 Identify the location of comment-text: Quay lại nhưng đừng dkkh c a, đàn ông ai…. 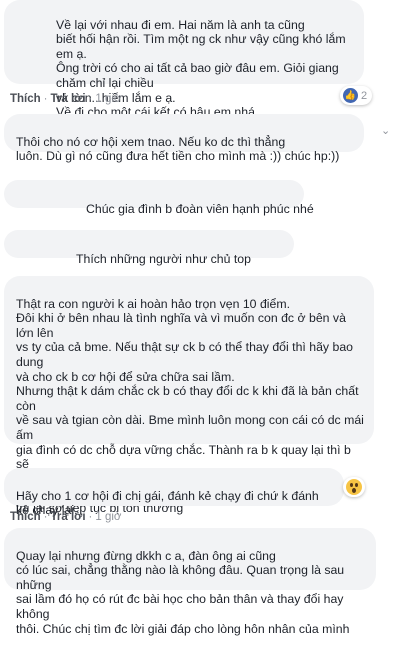
(183, 592).